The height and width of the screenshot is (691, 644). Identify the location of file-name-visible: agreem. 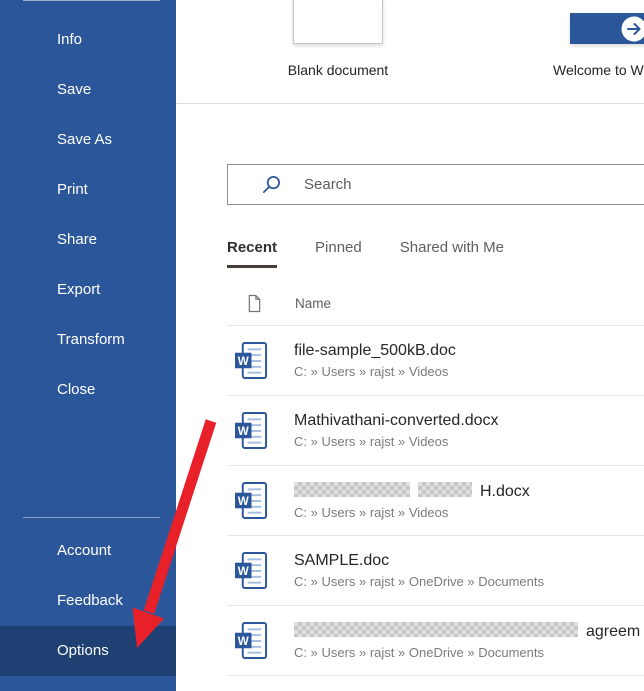
(613, 631).